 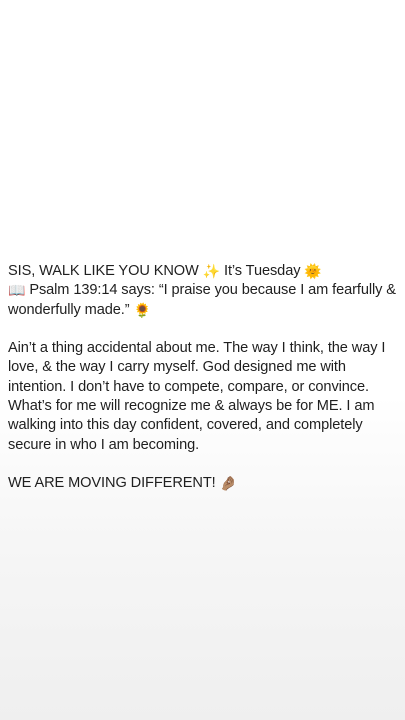 I want to click on sparkles-icon: ✨, so click(x=211, y=271).